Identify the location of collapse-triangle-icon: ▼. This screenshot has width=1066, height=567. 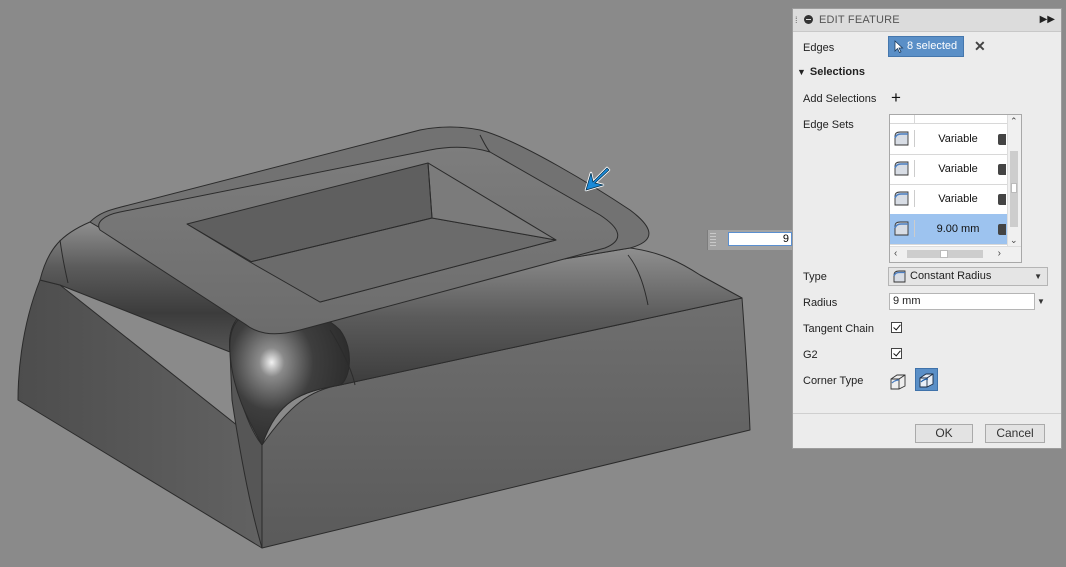
(801, 72).